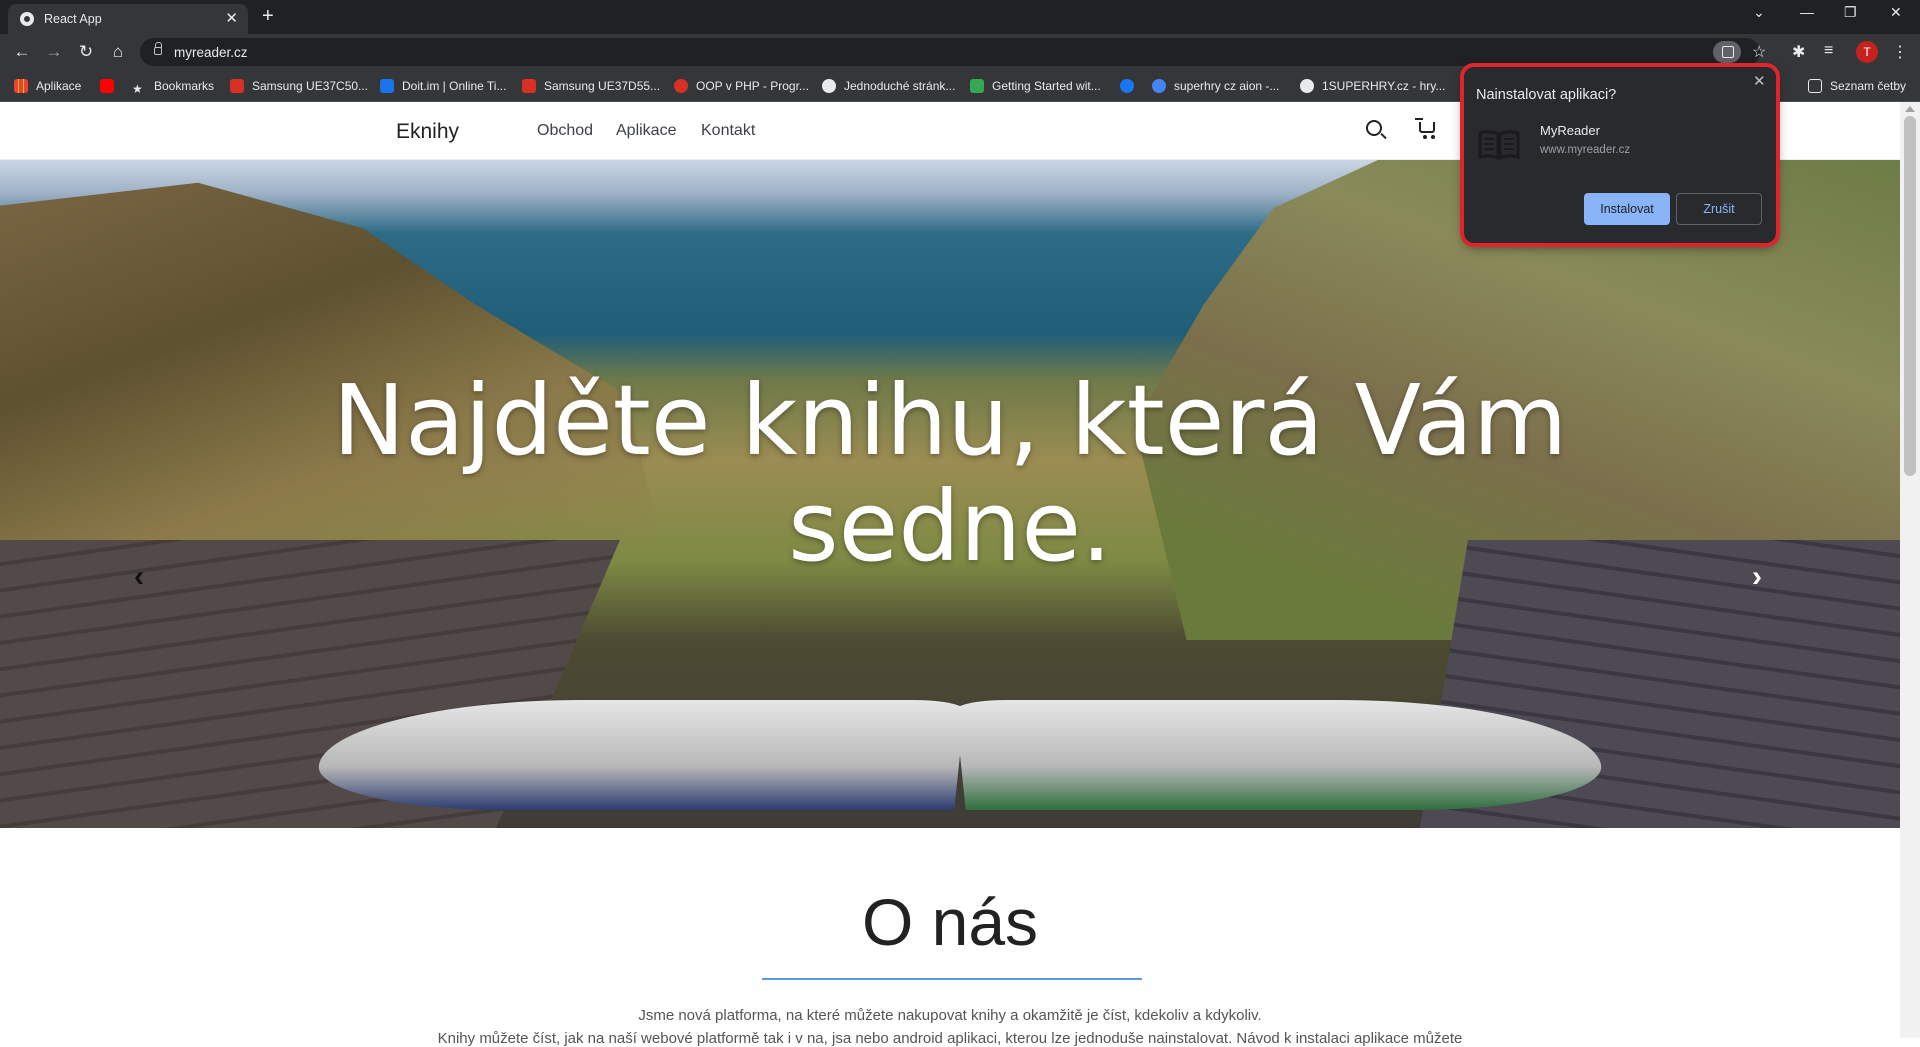 The height and width of the screenshot is (1047, 1920). What do you see at coordinates (54, 52) in the screenshot?
I see `forward-icon: →` at bounding box center [54, 52].